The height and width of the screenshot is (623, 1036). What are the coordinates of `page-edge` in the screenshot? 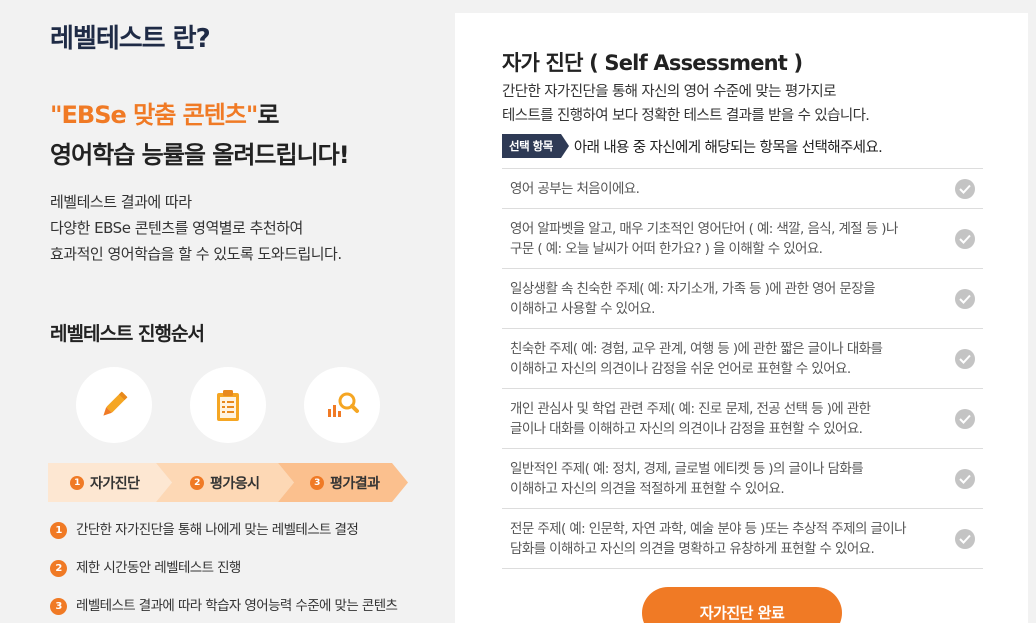 It's located at (1032, 311).